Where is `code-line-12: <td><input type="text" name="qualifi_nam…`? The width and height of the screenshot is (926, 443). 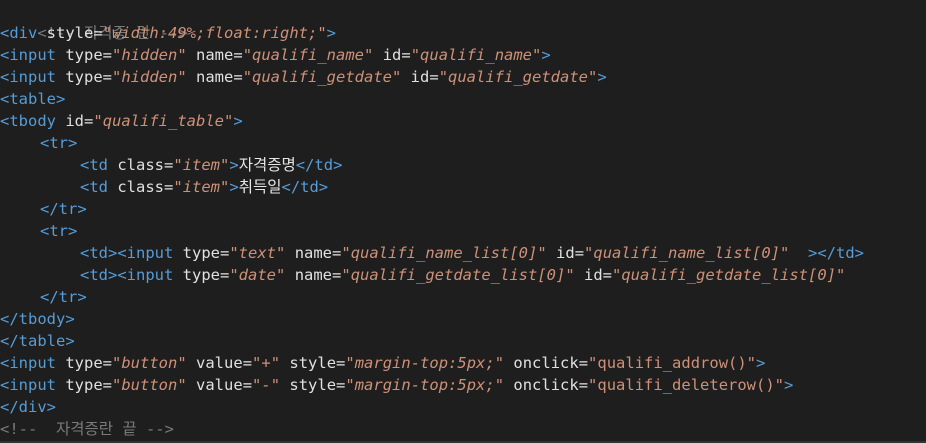
code-line-12: <td><input type="text" name="qualifi_nam… is located at coordinates (472, 253).